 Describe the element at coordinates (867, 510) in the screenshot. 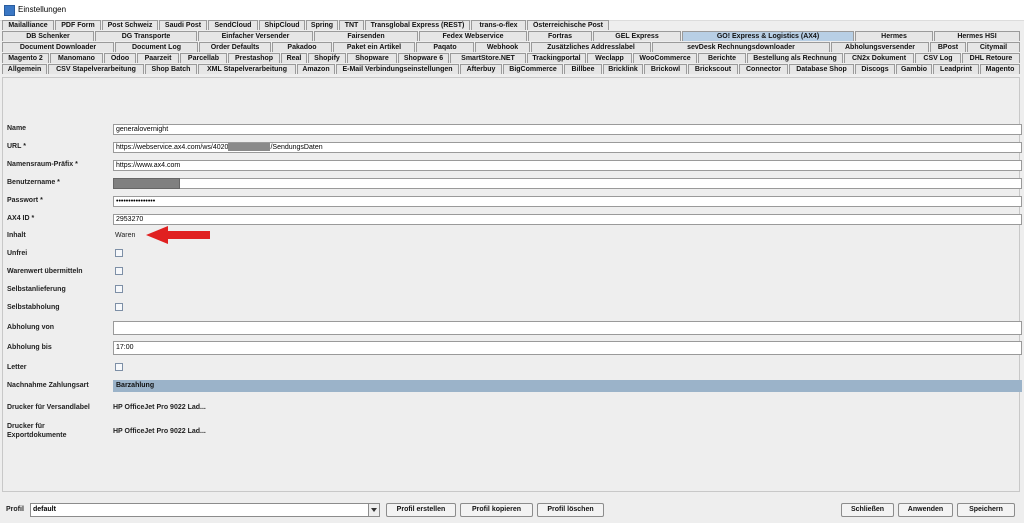

I see `close-button: Schließen` at that location.